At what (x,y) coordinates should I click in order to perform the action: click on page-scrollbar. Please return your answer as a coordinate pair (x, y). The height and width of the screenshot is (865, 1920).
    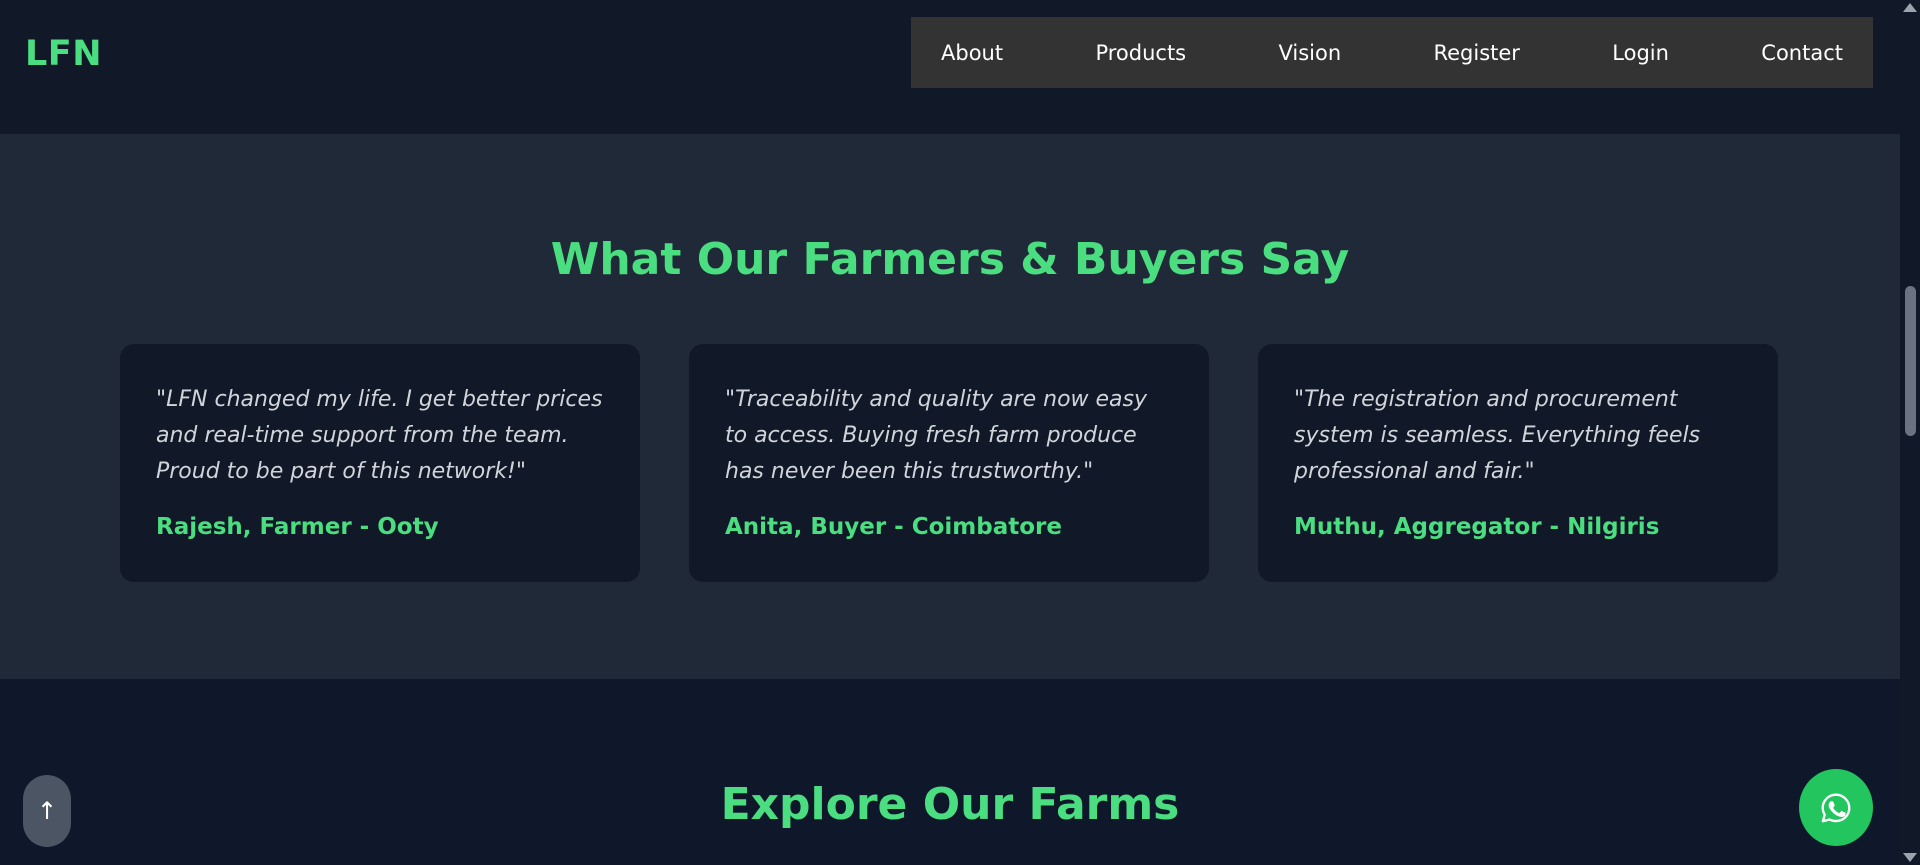
    Looking at the image, I should click on (1910, 432).